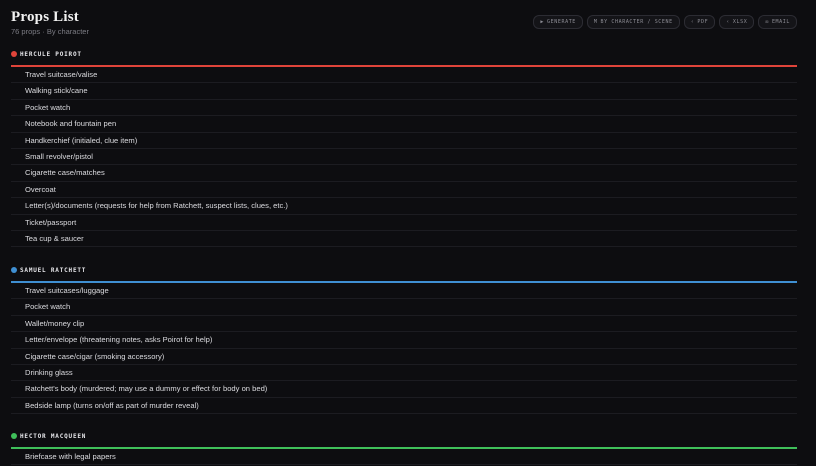  I want to click on xlsx-export-button: ‹ XLSX, so click(737, 22).